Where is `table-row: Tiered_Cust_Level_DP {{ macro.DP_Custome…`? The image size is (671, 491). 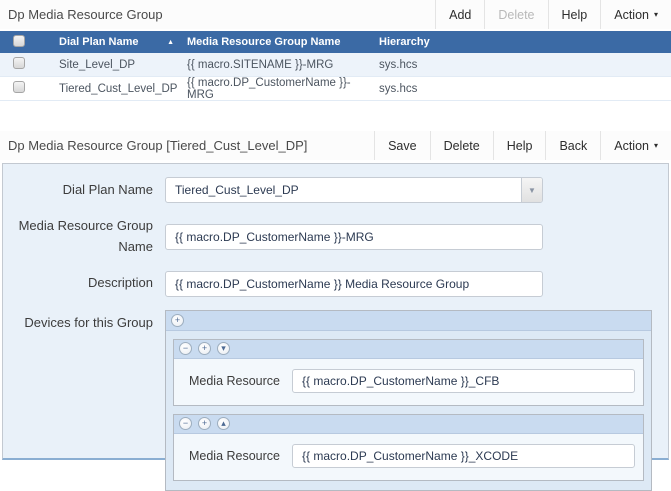
table-row: Tiered_Cust_Level_DP {{ macro.DP_Custome… is located at coordinates (335, 89).